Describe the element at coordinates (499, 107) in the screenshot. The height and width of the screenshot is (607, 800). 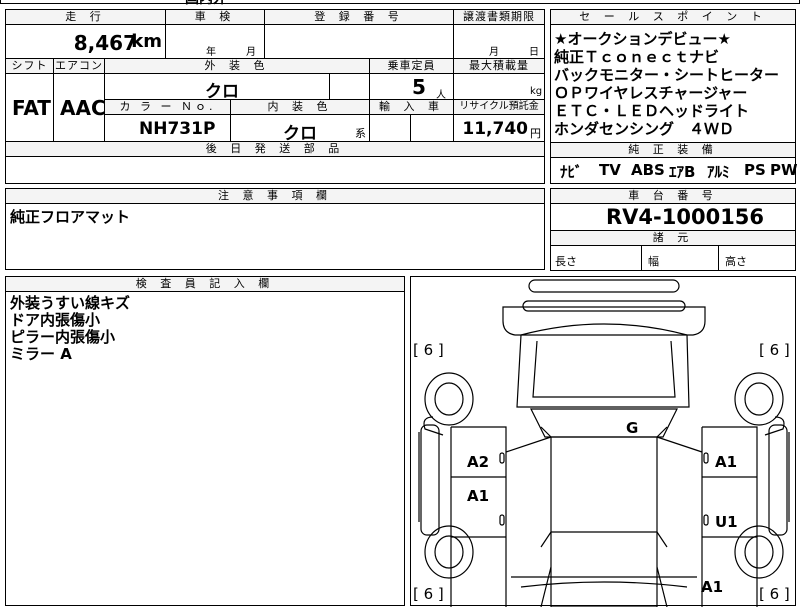
I see `recycle-label: リサイクル預託金` at that location.